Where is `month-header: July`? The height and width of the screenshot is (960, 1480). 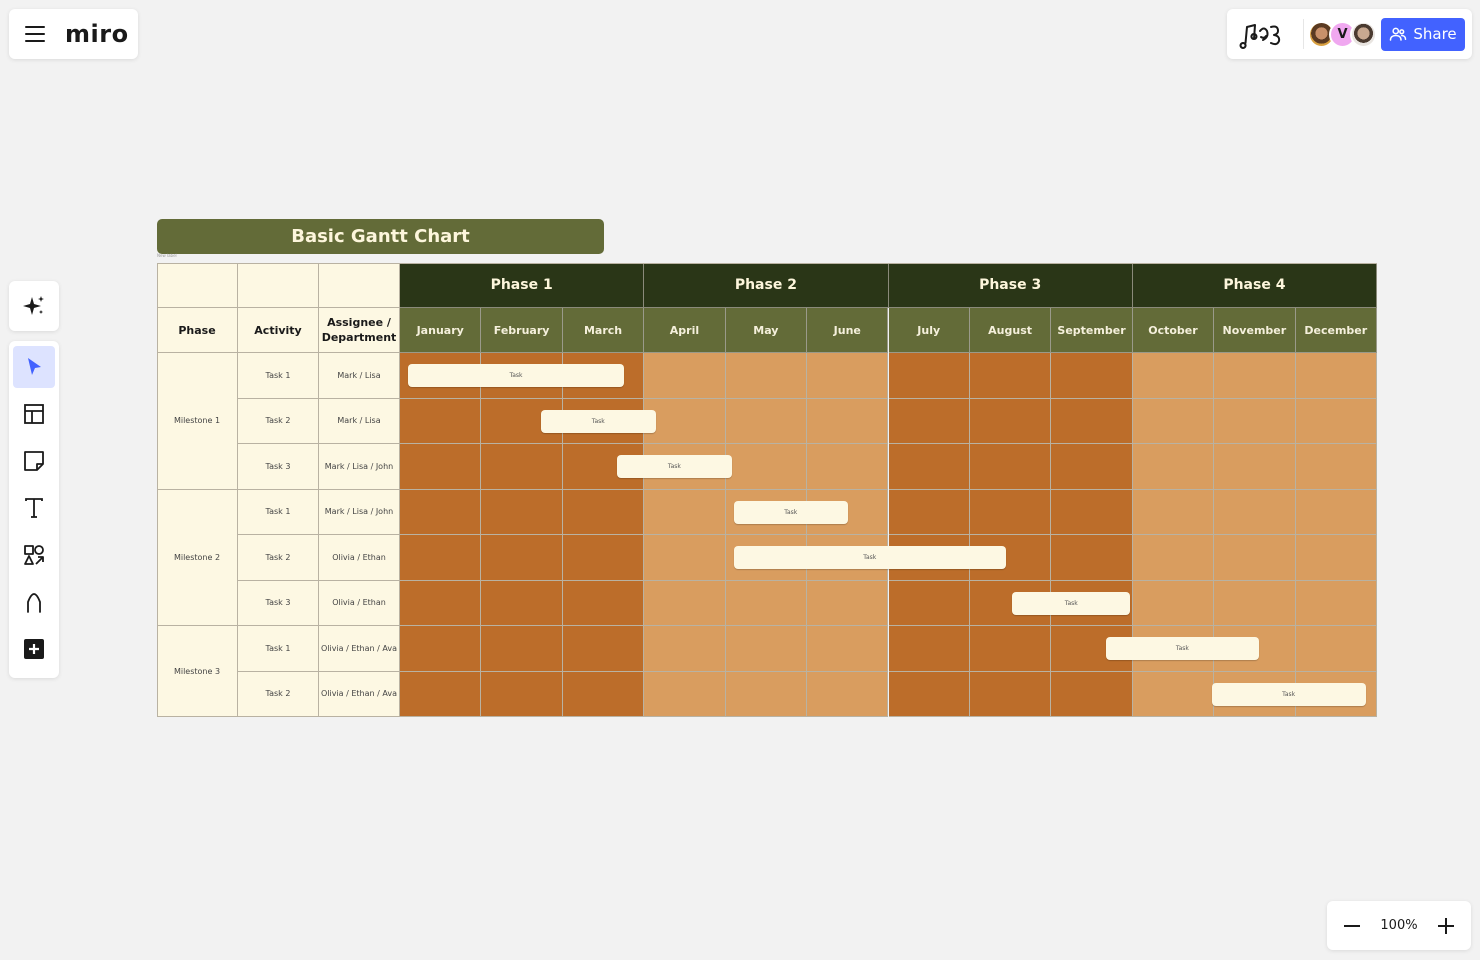
month-header: July is located at coordinates (929, 330).